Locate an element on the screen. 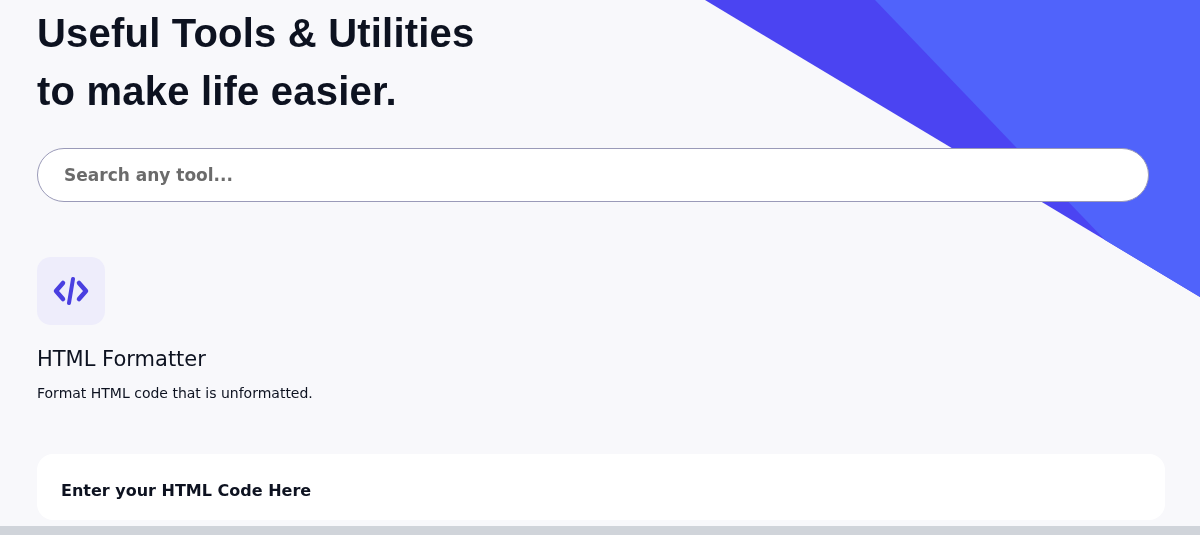 Image resolution: width=1200 pixels, height=535 pixels. tool-title: HTML Formatter is located at coordinates (121, 359).